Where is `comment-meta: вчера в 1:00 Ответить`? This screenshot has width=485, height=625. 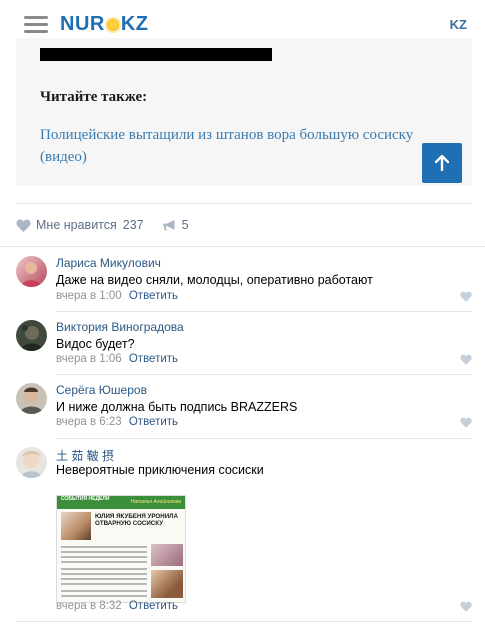 comment-meta: вчера в 1:00 Ответить is located at coordinates (117, 296).